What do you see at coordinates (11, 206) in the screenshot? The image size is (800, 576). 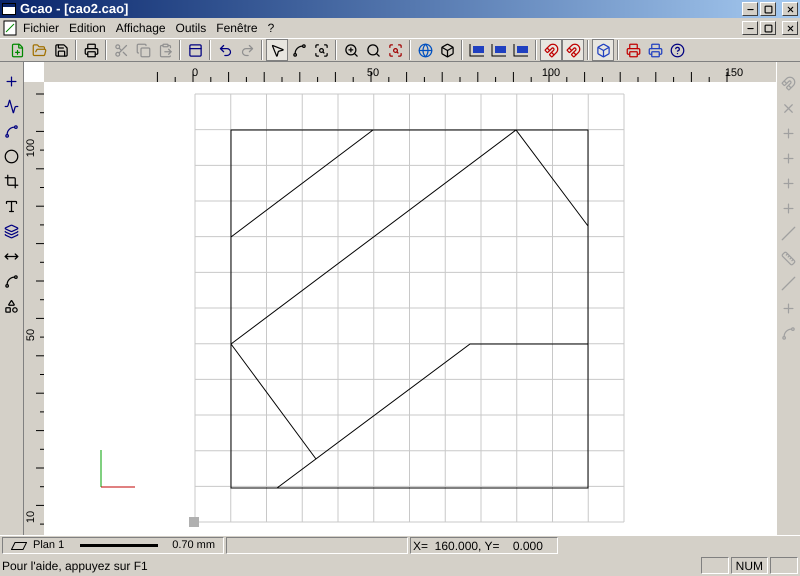 I see `text-icon` at bounding box center [11, 206].